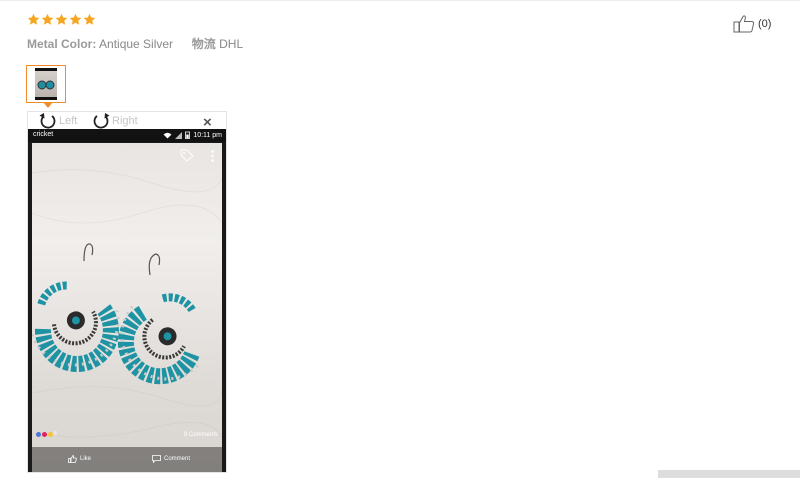 The width and height of the screenshot is (800, 478). I want to click on photo-thumbnail, so click(46, 84).